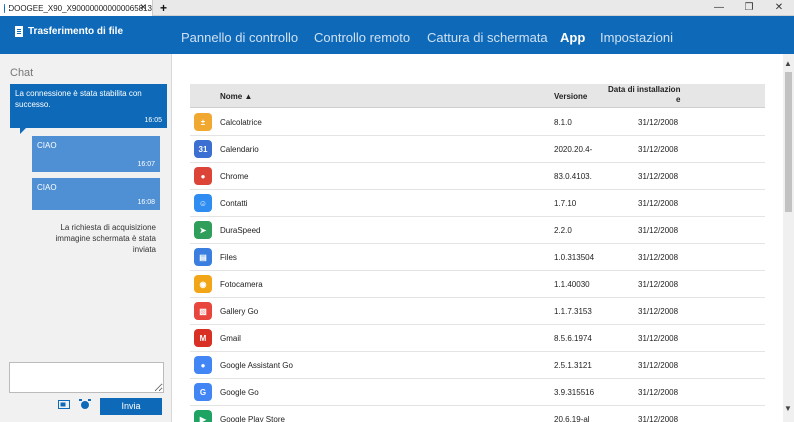  Describe the element at coordinates (477, 203) in the screenshot. I see `table-row: ☺ Contatti 1.7.10 31/12/2008` at that location.